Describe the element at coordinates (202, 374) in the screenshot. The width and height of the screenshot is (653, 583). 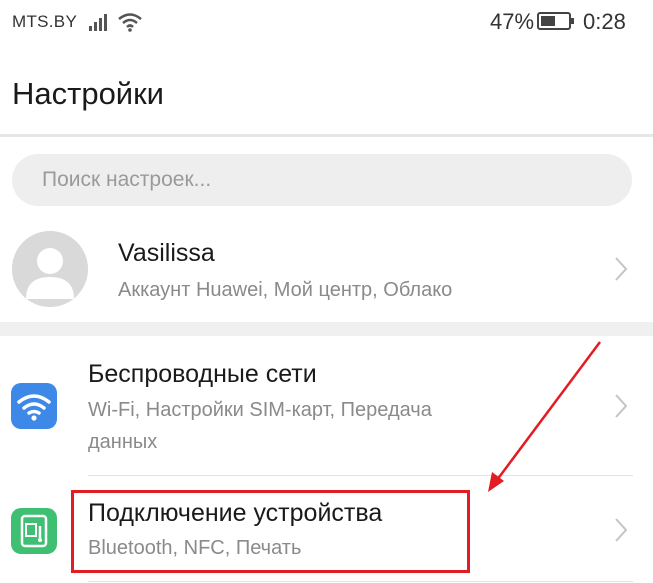
I see `settings-item-title: Беспроводные сети` at that location.